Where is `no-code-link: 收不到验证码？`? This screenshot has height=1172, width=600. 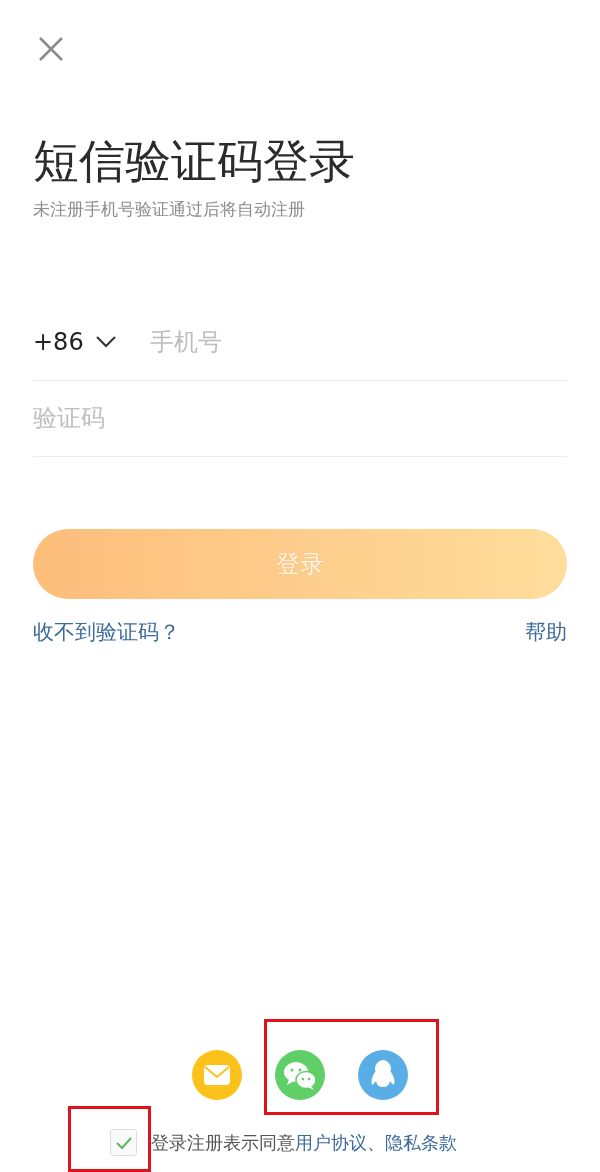 no-code-link: 收不到验证码？ is located at coordinates (106, 632).